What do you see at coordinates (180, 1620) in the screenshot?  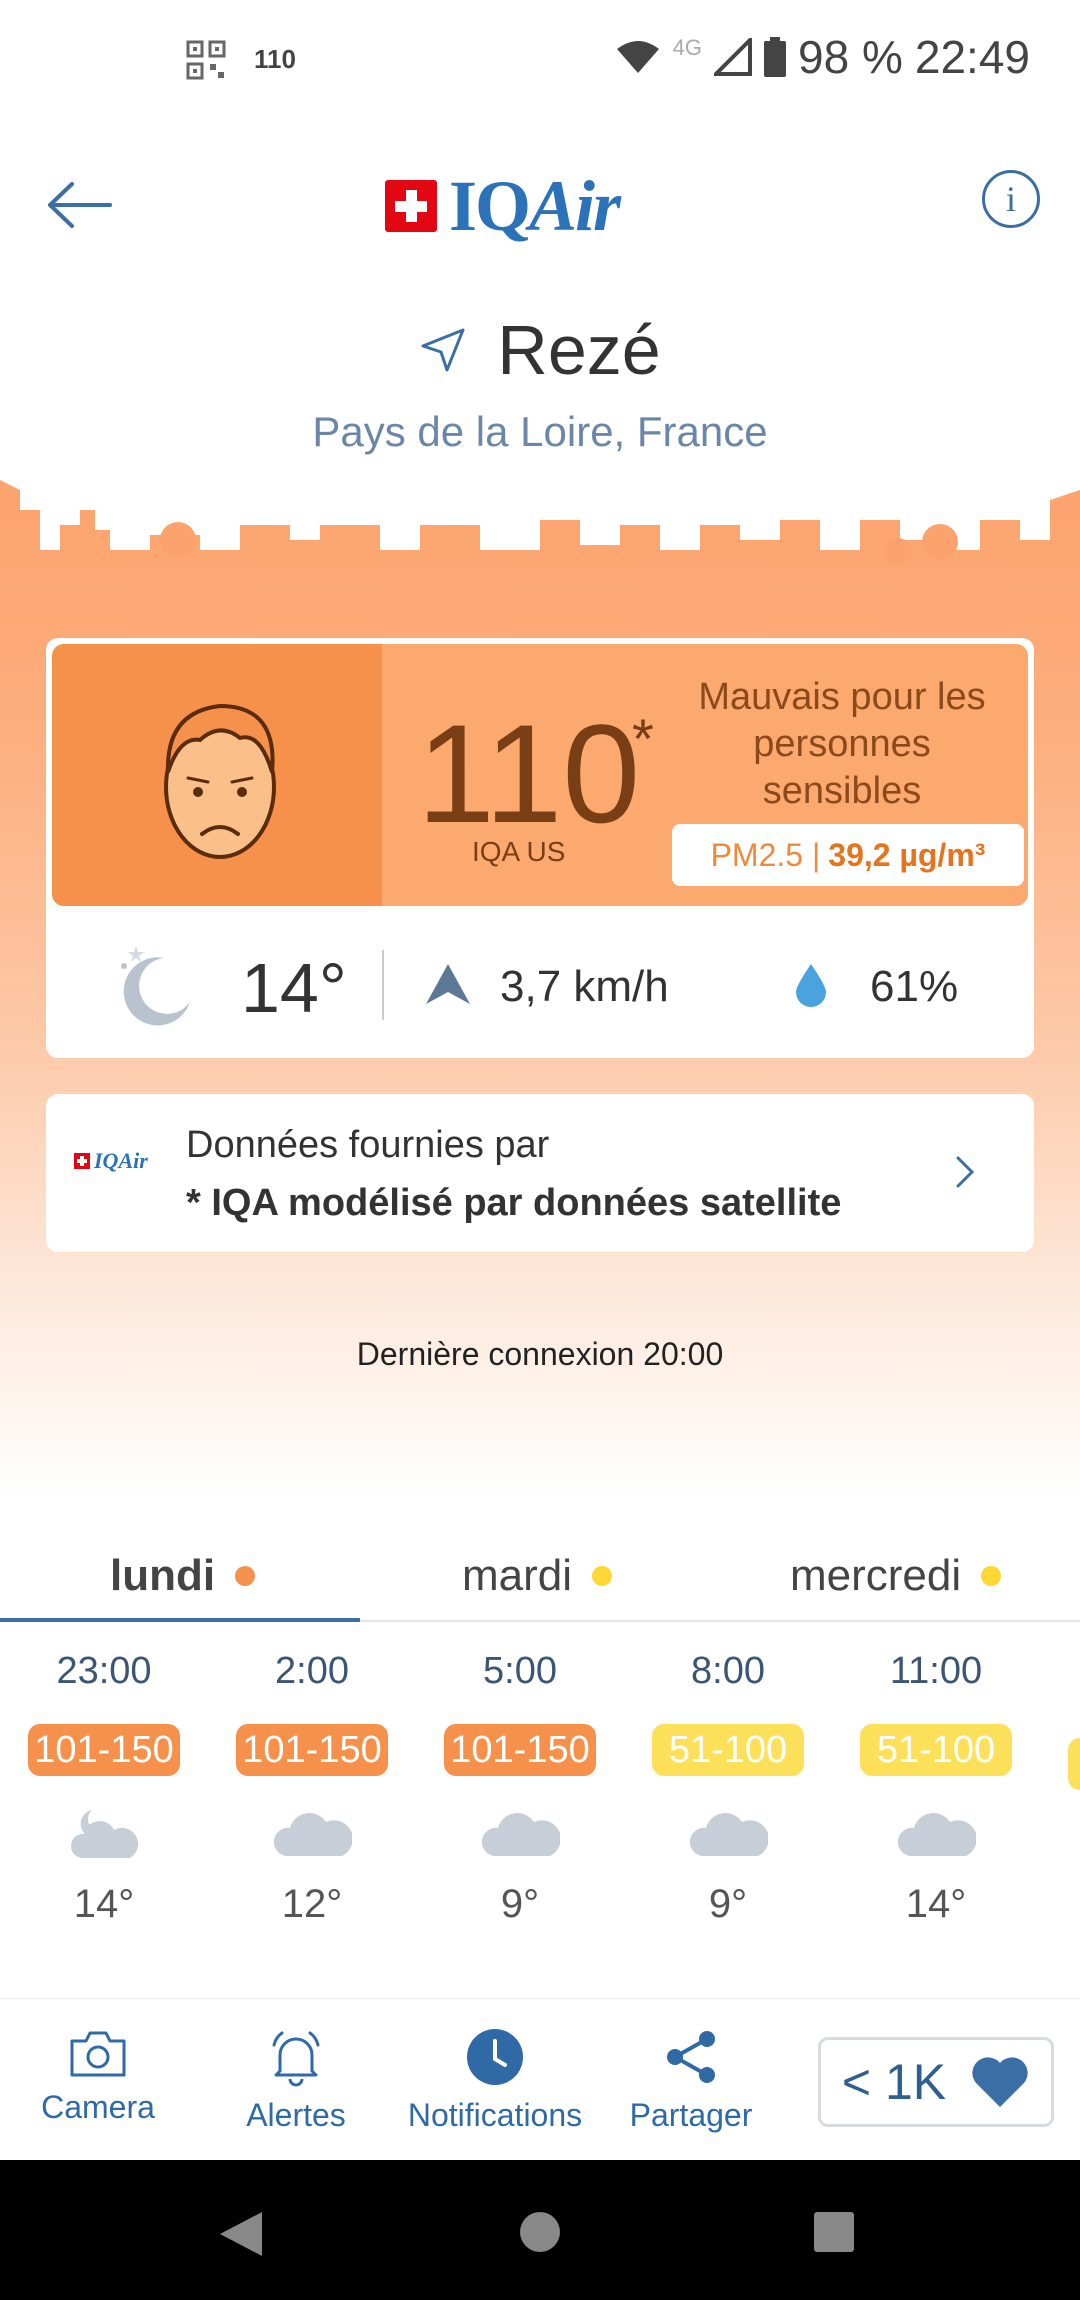 I see `active-tab-indicator` at bounding box center [180, 1620].